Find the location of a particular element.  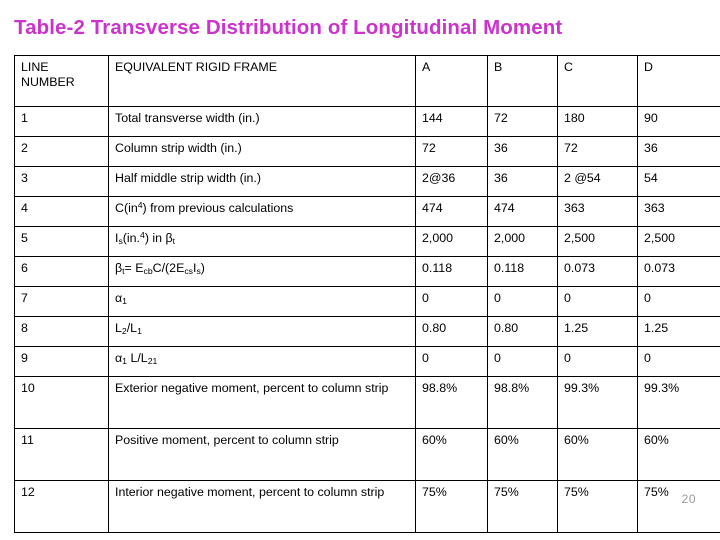

line-number-header-line2: NUMBER is located at coordinates (48, 82).